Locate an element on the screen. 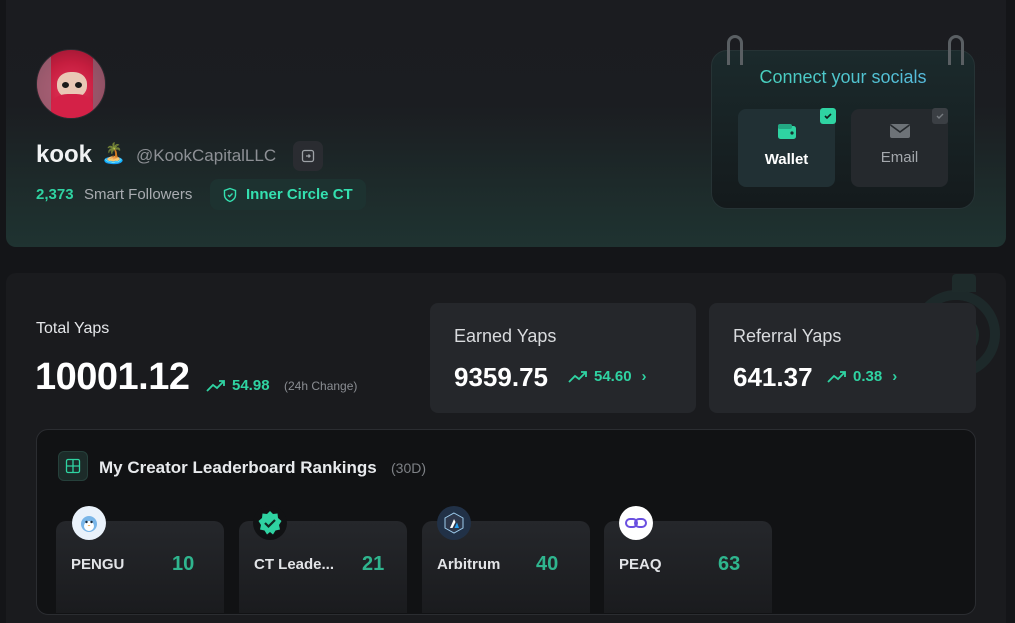 Image resolution: width=1015 pixels, height=623 pixels. rank-number: 63 is located at coordinates (729, 564).